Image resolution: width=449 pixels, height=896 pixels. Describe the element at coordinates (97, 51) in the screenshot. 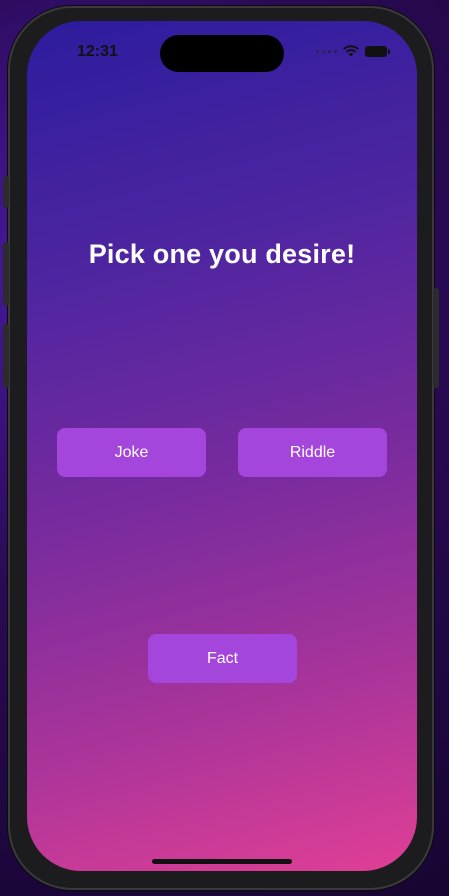

I see `status-time: 12:31` at that location.